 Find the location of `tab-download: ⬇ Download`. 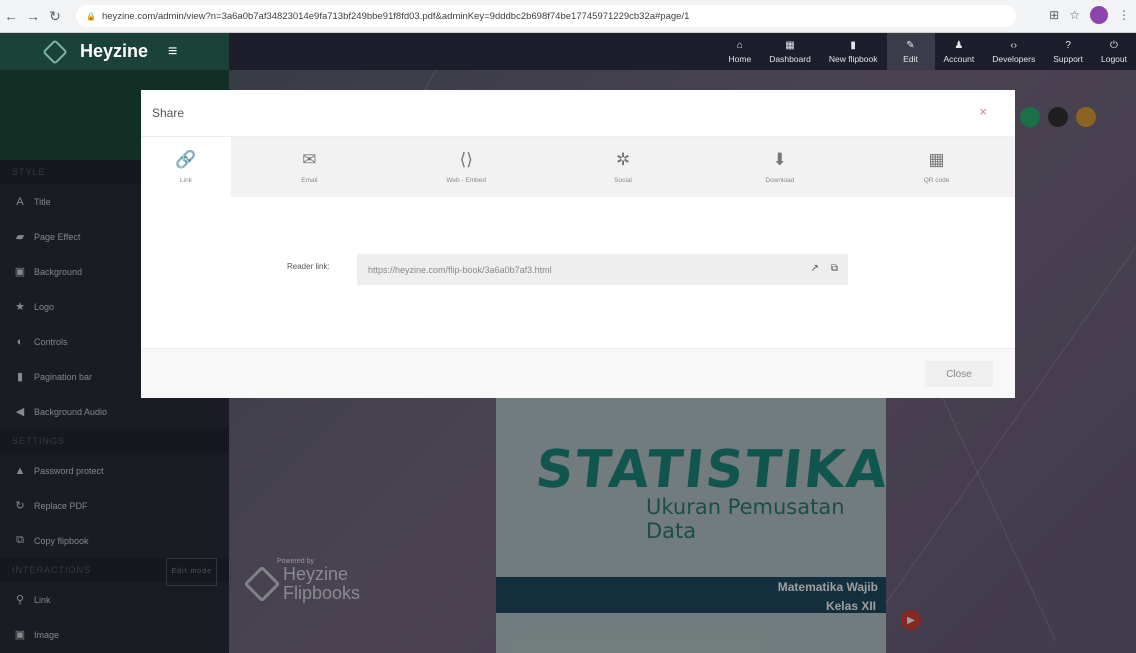

tab-download: ⬇ Download is located at coordinates (779, 167).